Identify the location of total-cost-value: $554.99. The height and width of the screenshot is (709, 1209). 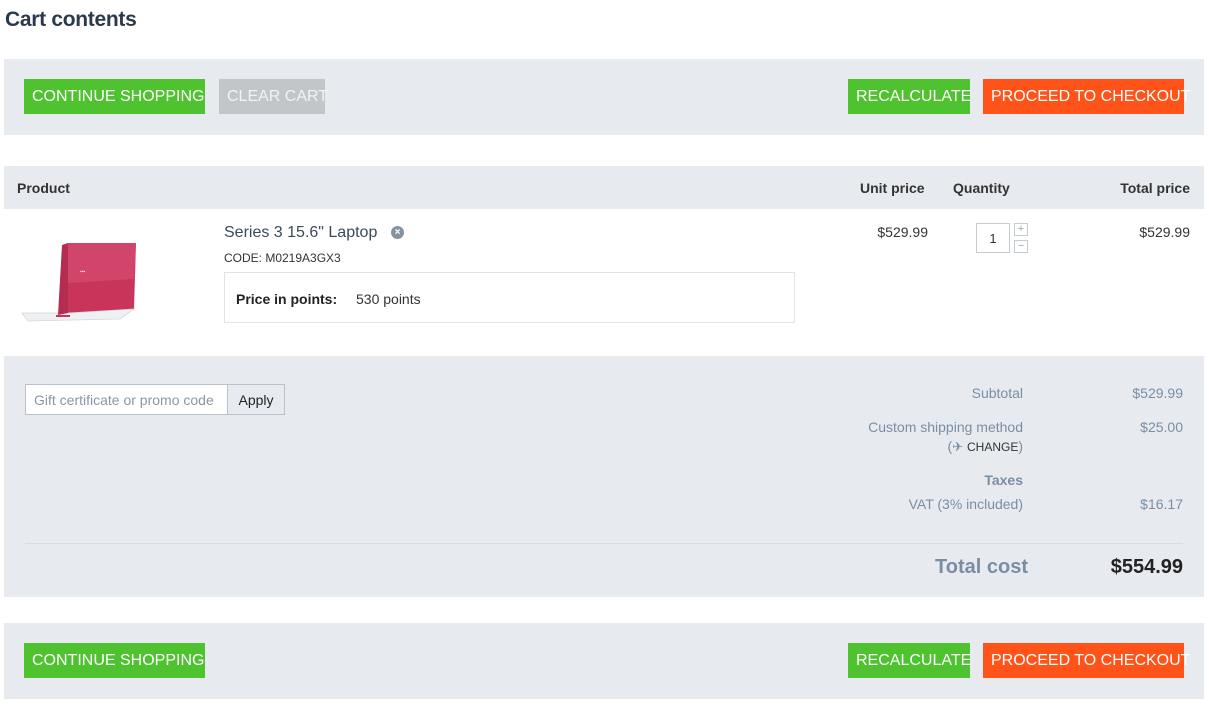
(1146, 567).